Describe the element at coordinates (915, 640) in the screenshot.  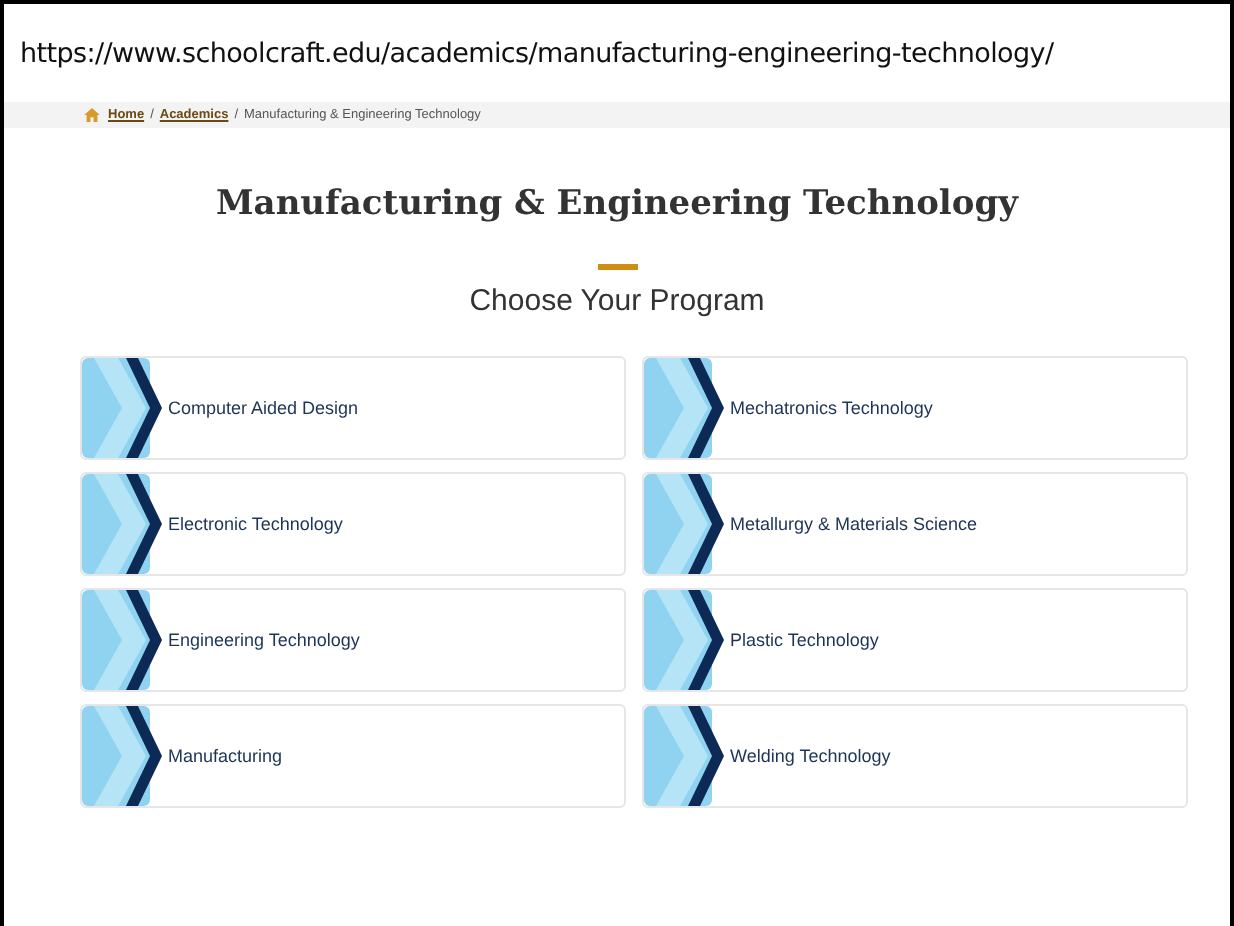
I see `program-card: Plastic Technology` at that location.